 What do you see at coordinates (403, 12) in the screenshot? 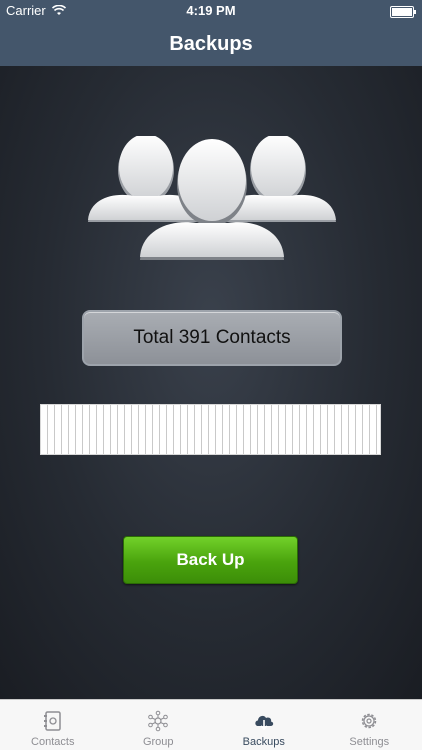
I see `battery-icon` at bounding box center [403, 12].